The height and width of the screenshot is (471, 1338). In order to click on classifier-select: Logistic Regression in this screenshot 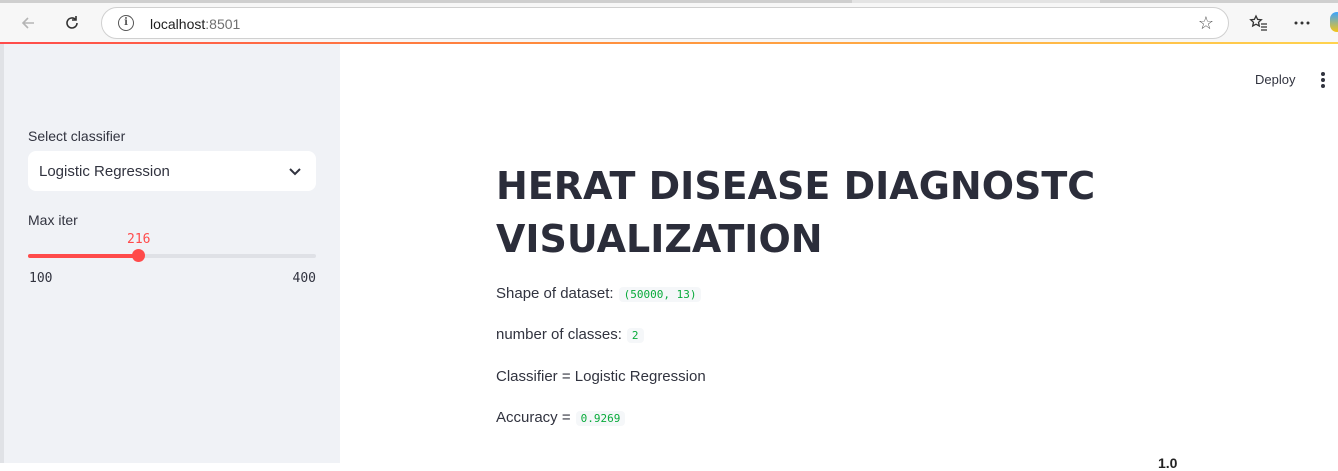, I will do `click(172, 171)`.